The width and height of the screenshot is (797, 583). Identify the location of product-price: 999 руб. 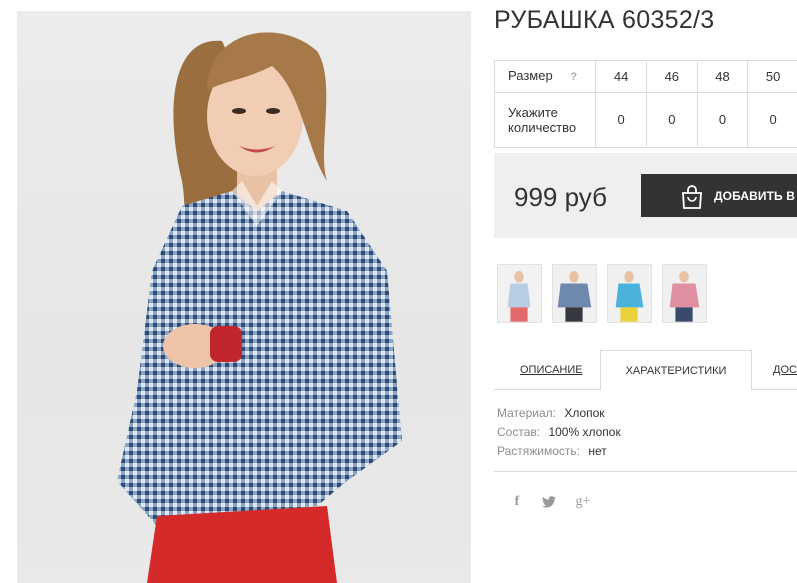
(560, 197).